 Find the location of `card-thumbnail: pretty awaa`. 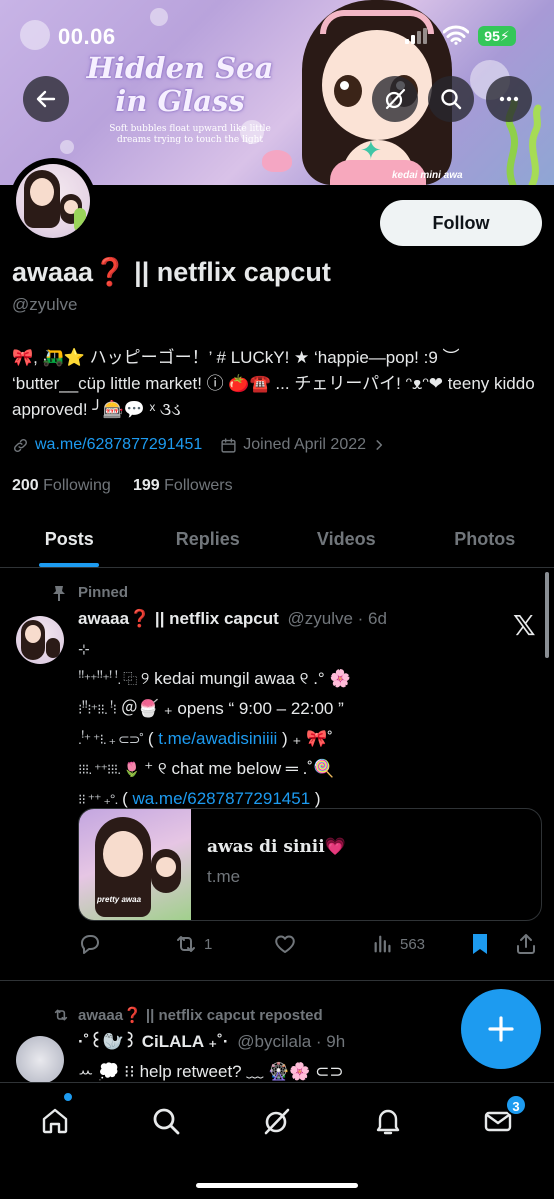

card-thumbnail: pretty awaa is located at coordinates (135, 864).